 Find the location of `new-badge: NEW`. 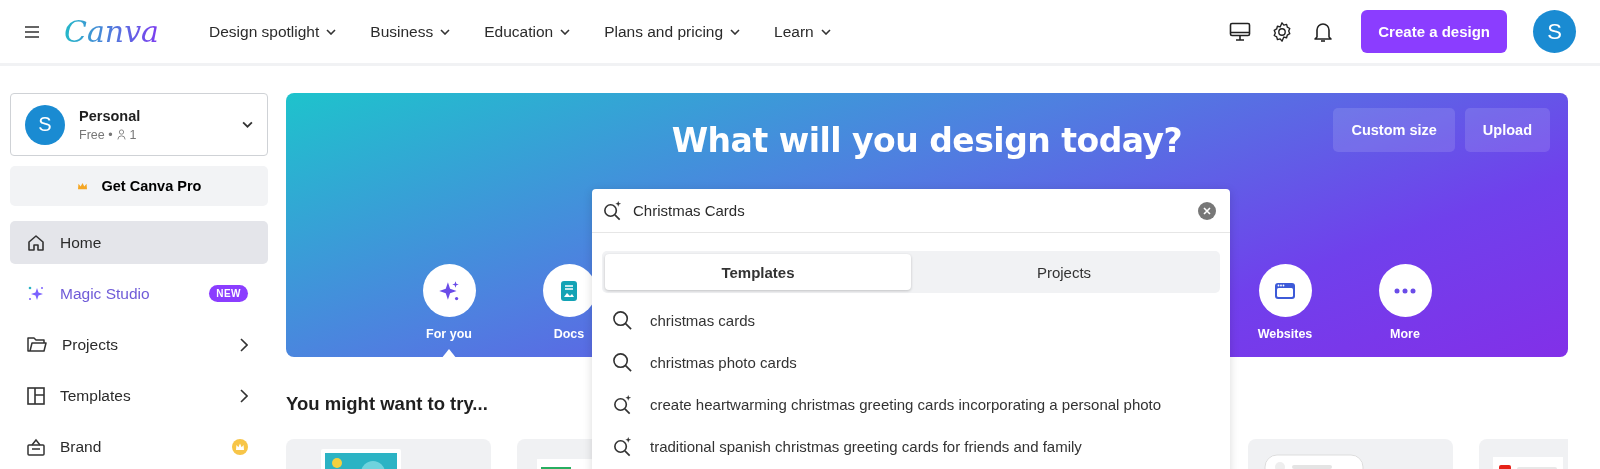

new-badge: NEW is located at coordinates (228, 293).